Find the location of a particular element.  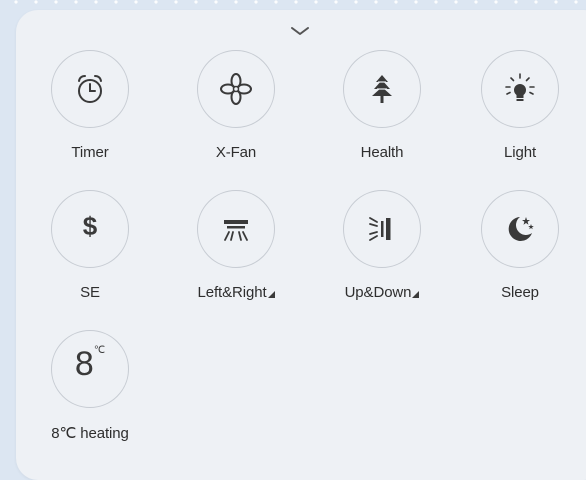

light-button: Light is located at coordinates (520, 115).